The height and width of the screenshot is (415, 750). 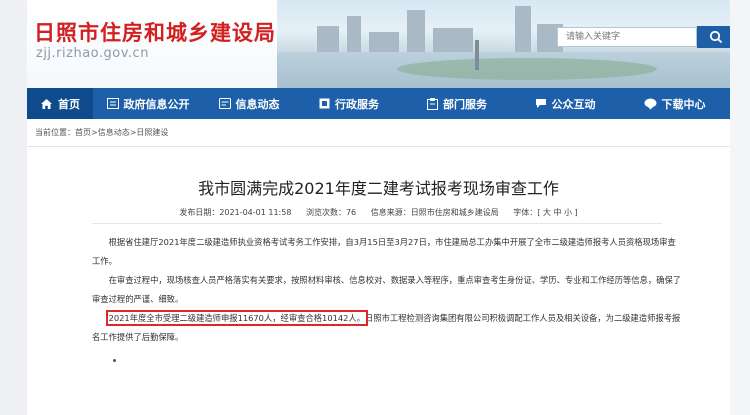 I want to click on breadcrumb: 当前位置：首页>信息动态>日照建设, so click(x=378, y=133).